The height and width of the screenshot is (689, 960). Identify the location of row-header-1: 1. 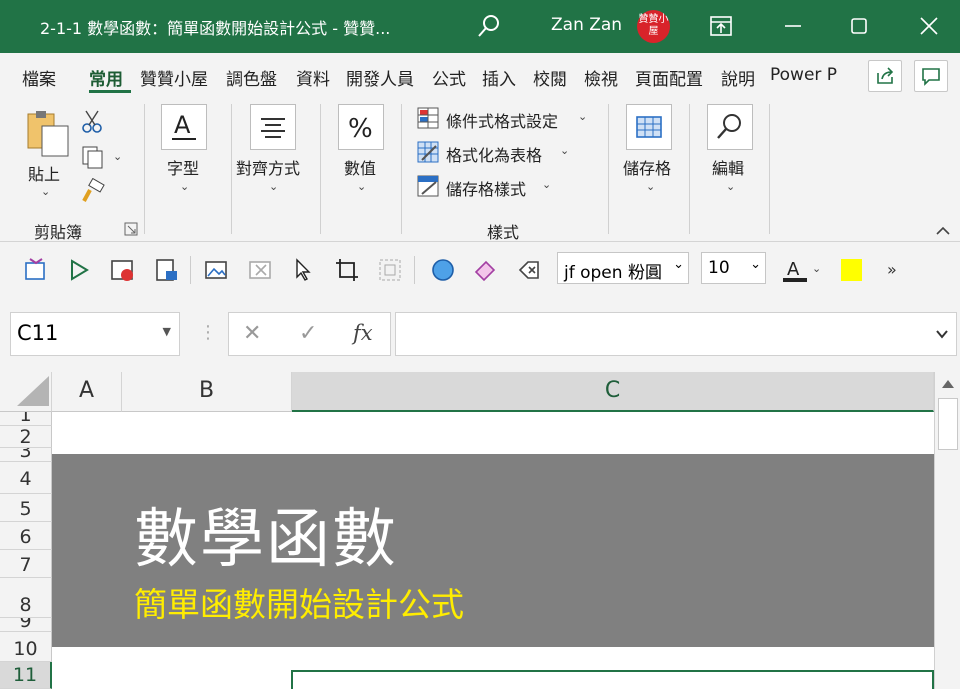
(26, 419).